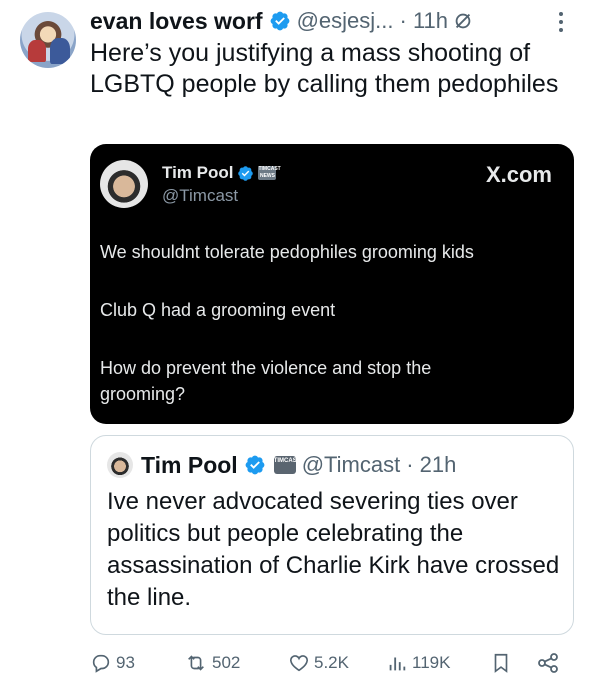  Describe the element at coordinates (226, 662) in the screenshot. I see `repost-count: 502` at that location.